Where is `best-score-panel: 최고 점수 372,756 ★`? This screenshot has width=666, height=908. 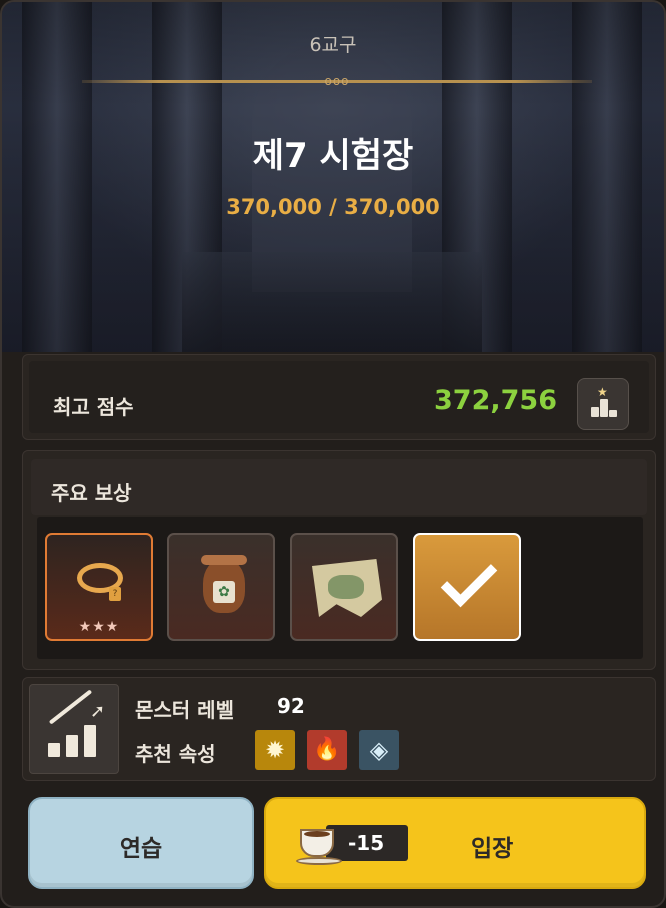
best-score-panel: 최고 점수 372,756 ★ is located at coordinates (339, 397).